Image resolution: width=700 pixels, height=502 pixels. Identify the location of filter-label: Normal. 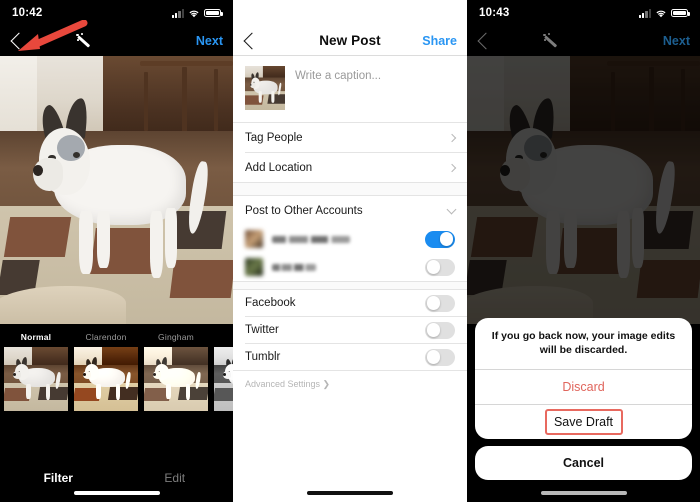
(36, 337).